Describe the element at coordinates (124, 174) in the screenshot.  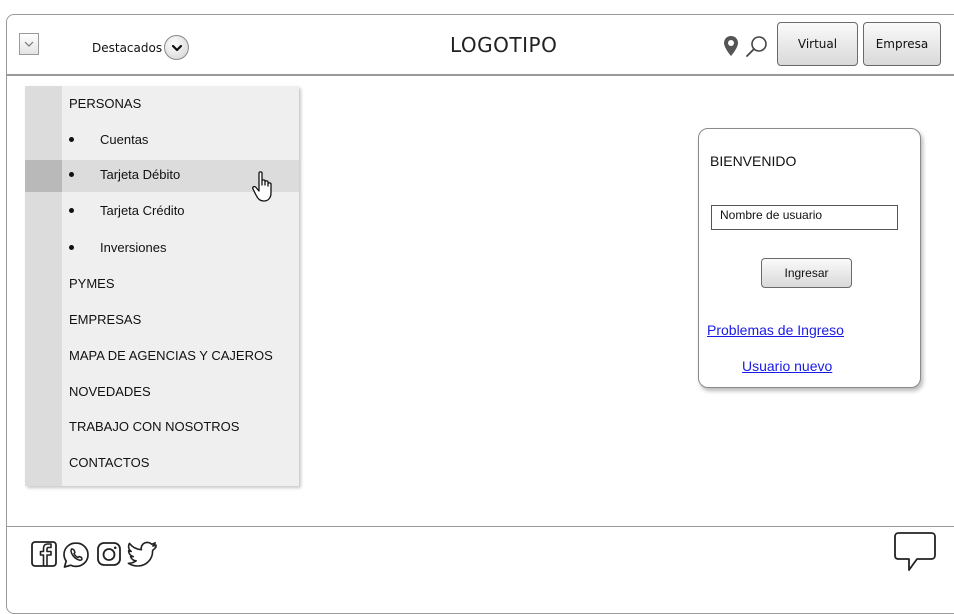
I see `sidebar-subitem-tarjeta-debito: Tarjeta Débito` at that location.